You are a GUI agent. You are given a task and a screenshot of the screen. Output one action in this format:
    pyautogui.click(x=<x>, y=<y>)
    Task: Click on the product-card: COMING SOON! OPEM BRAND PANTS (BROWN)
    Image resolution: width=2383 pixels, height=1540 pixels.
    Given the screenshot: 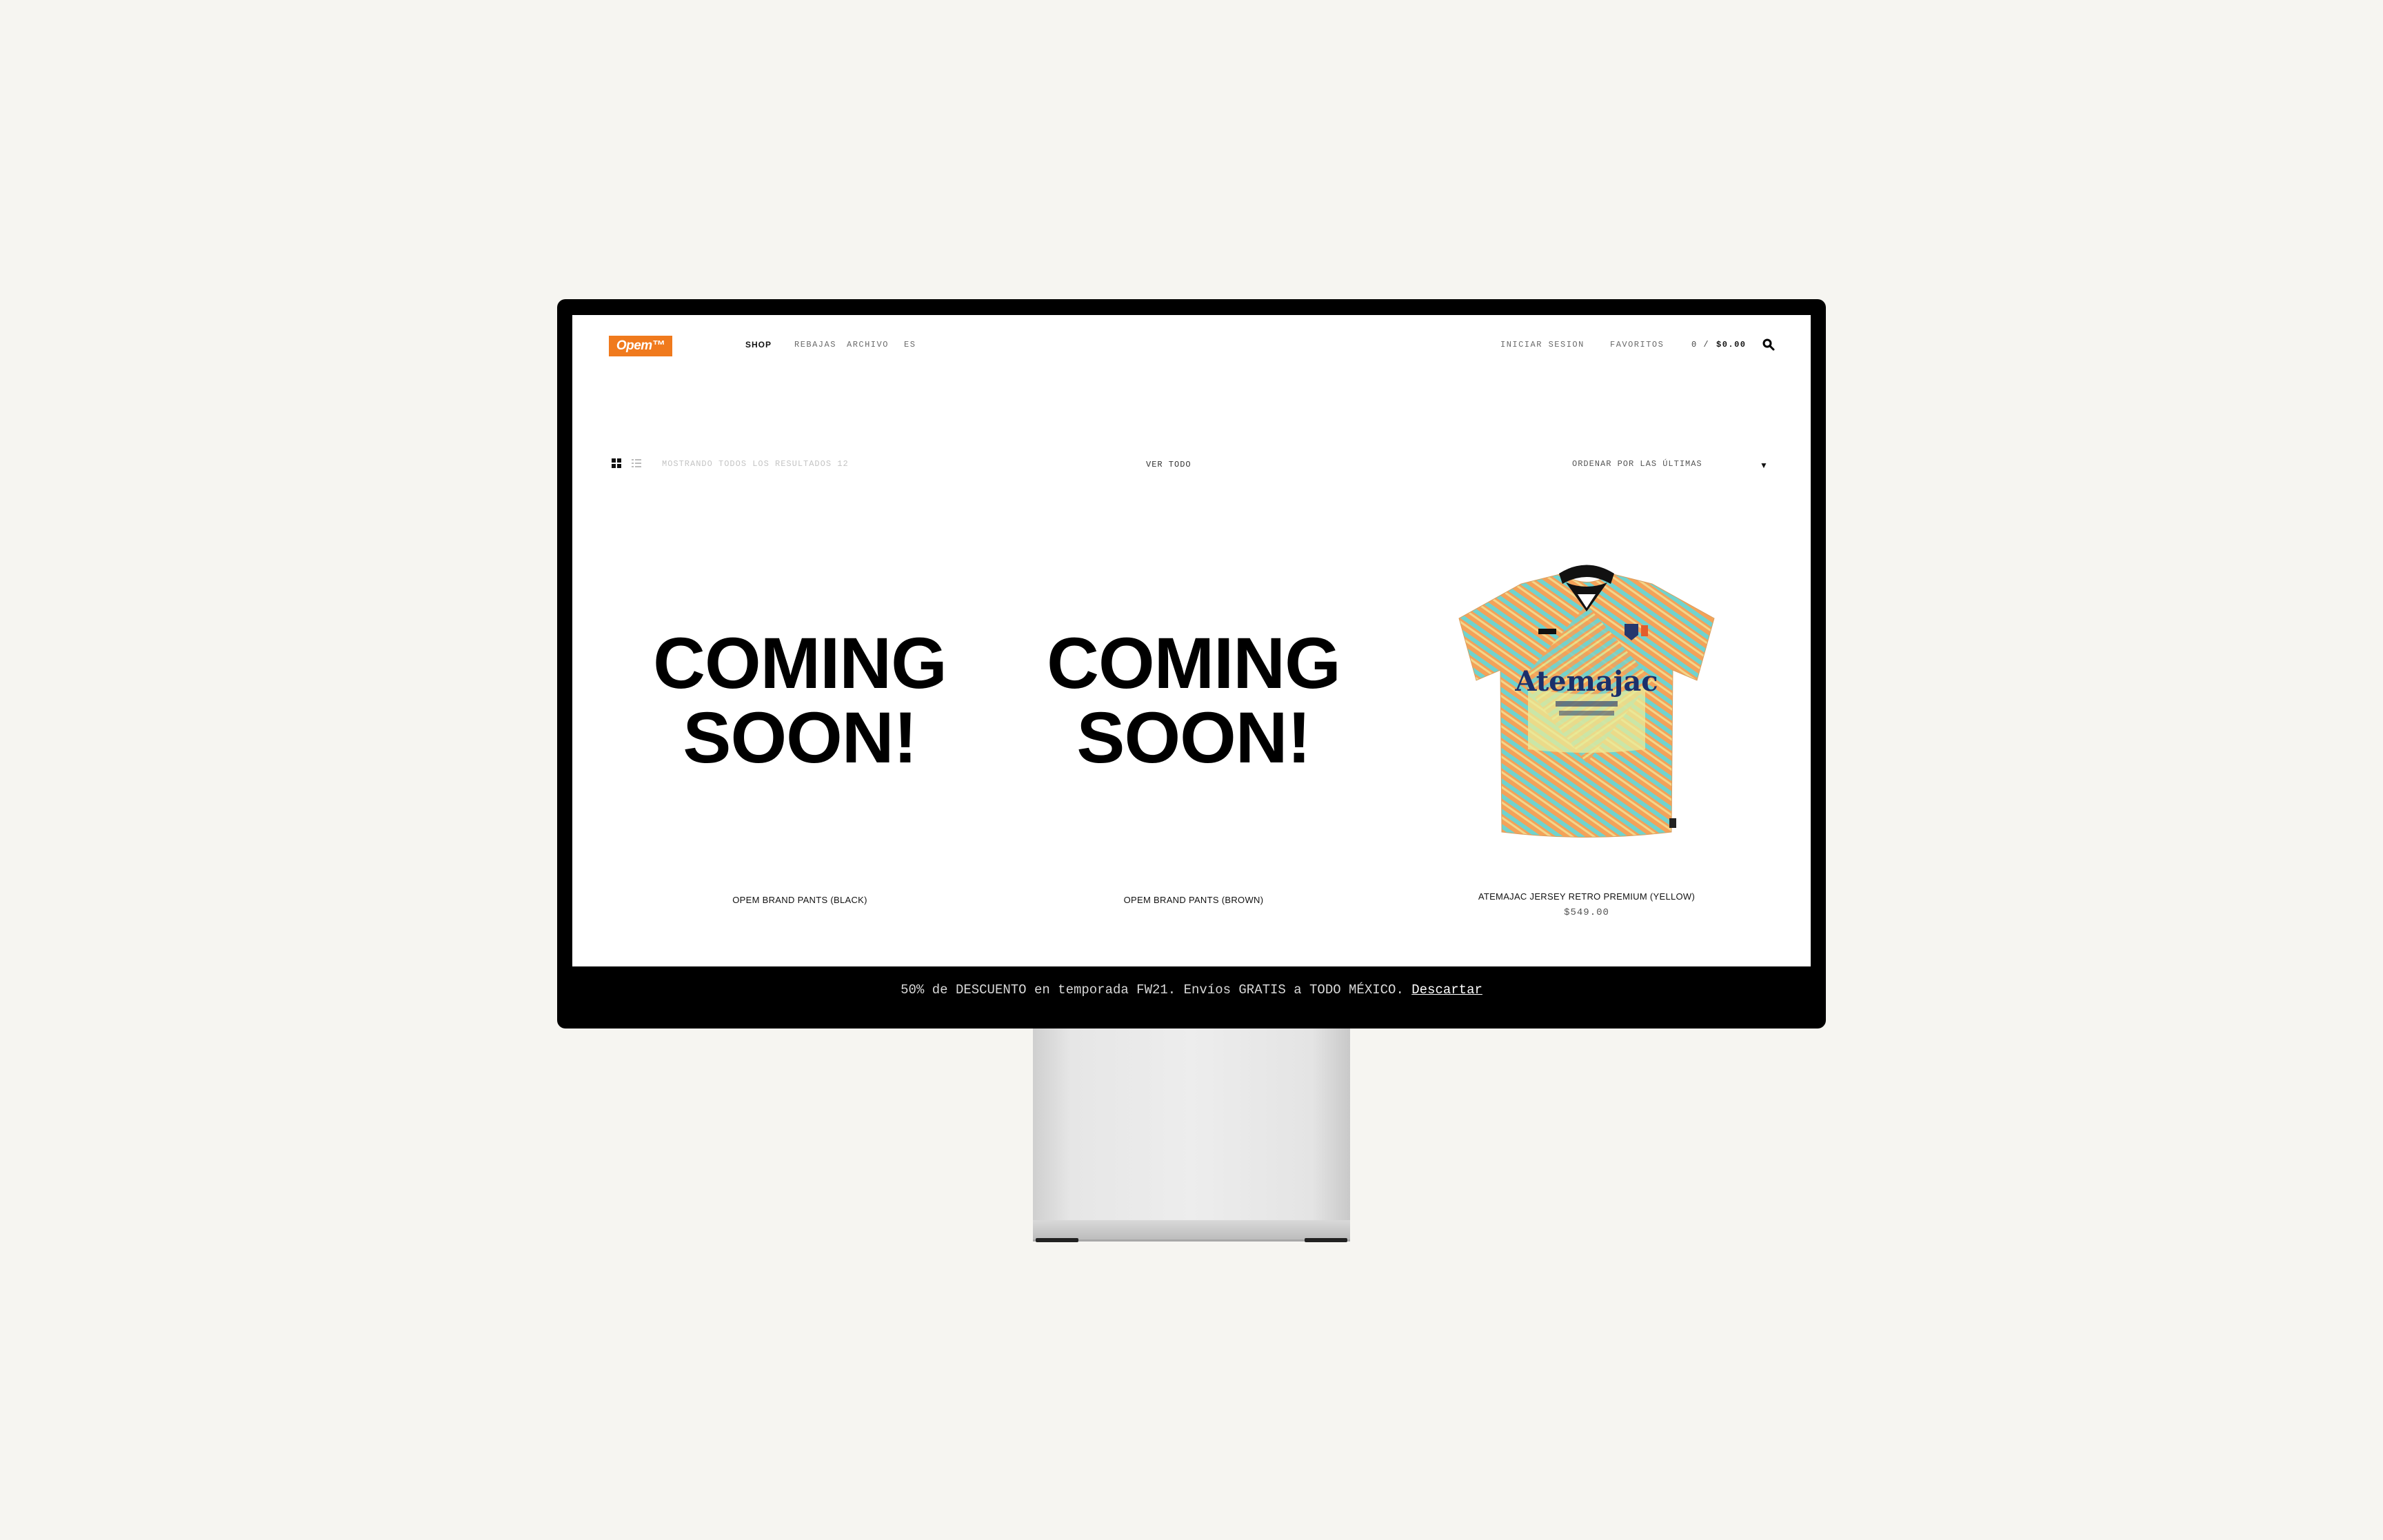 What is the action you would take?
    pyautogui.click(x=1194, y=755)
    